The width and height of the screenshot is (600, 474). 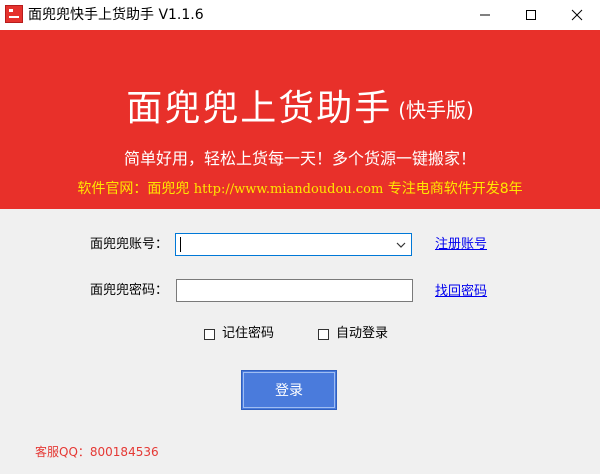 I want to click on account-dropdown-button, so click(x=401, y=244).